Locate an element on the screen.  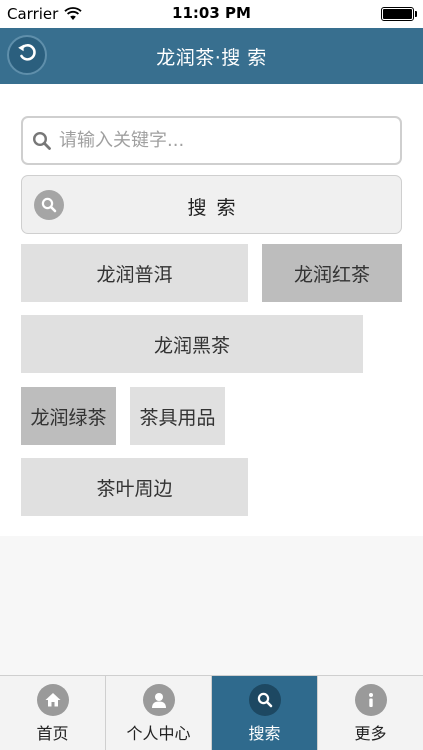
tag-longrun-black-tea: 龙润红茶 is located at coordinates (332, 273).